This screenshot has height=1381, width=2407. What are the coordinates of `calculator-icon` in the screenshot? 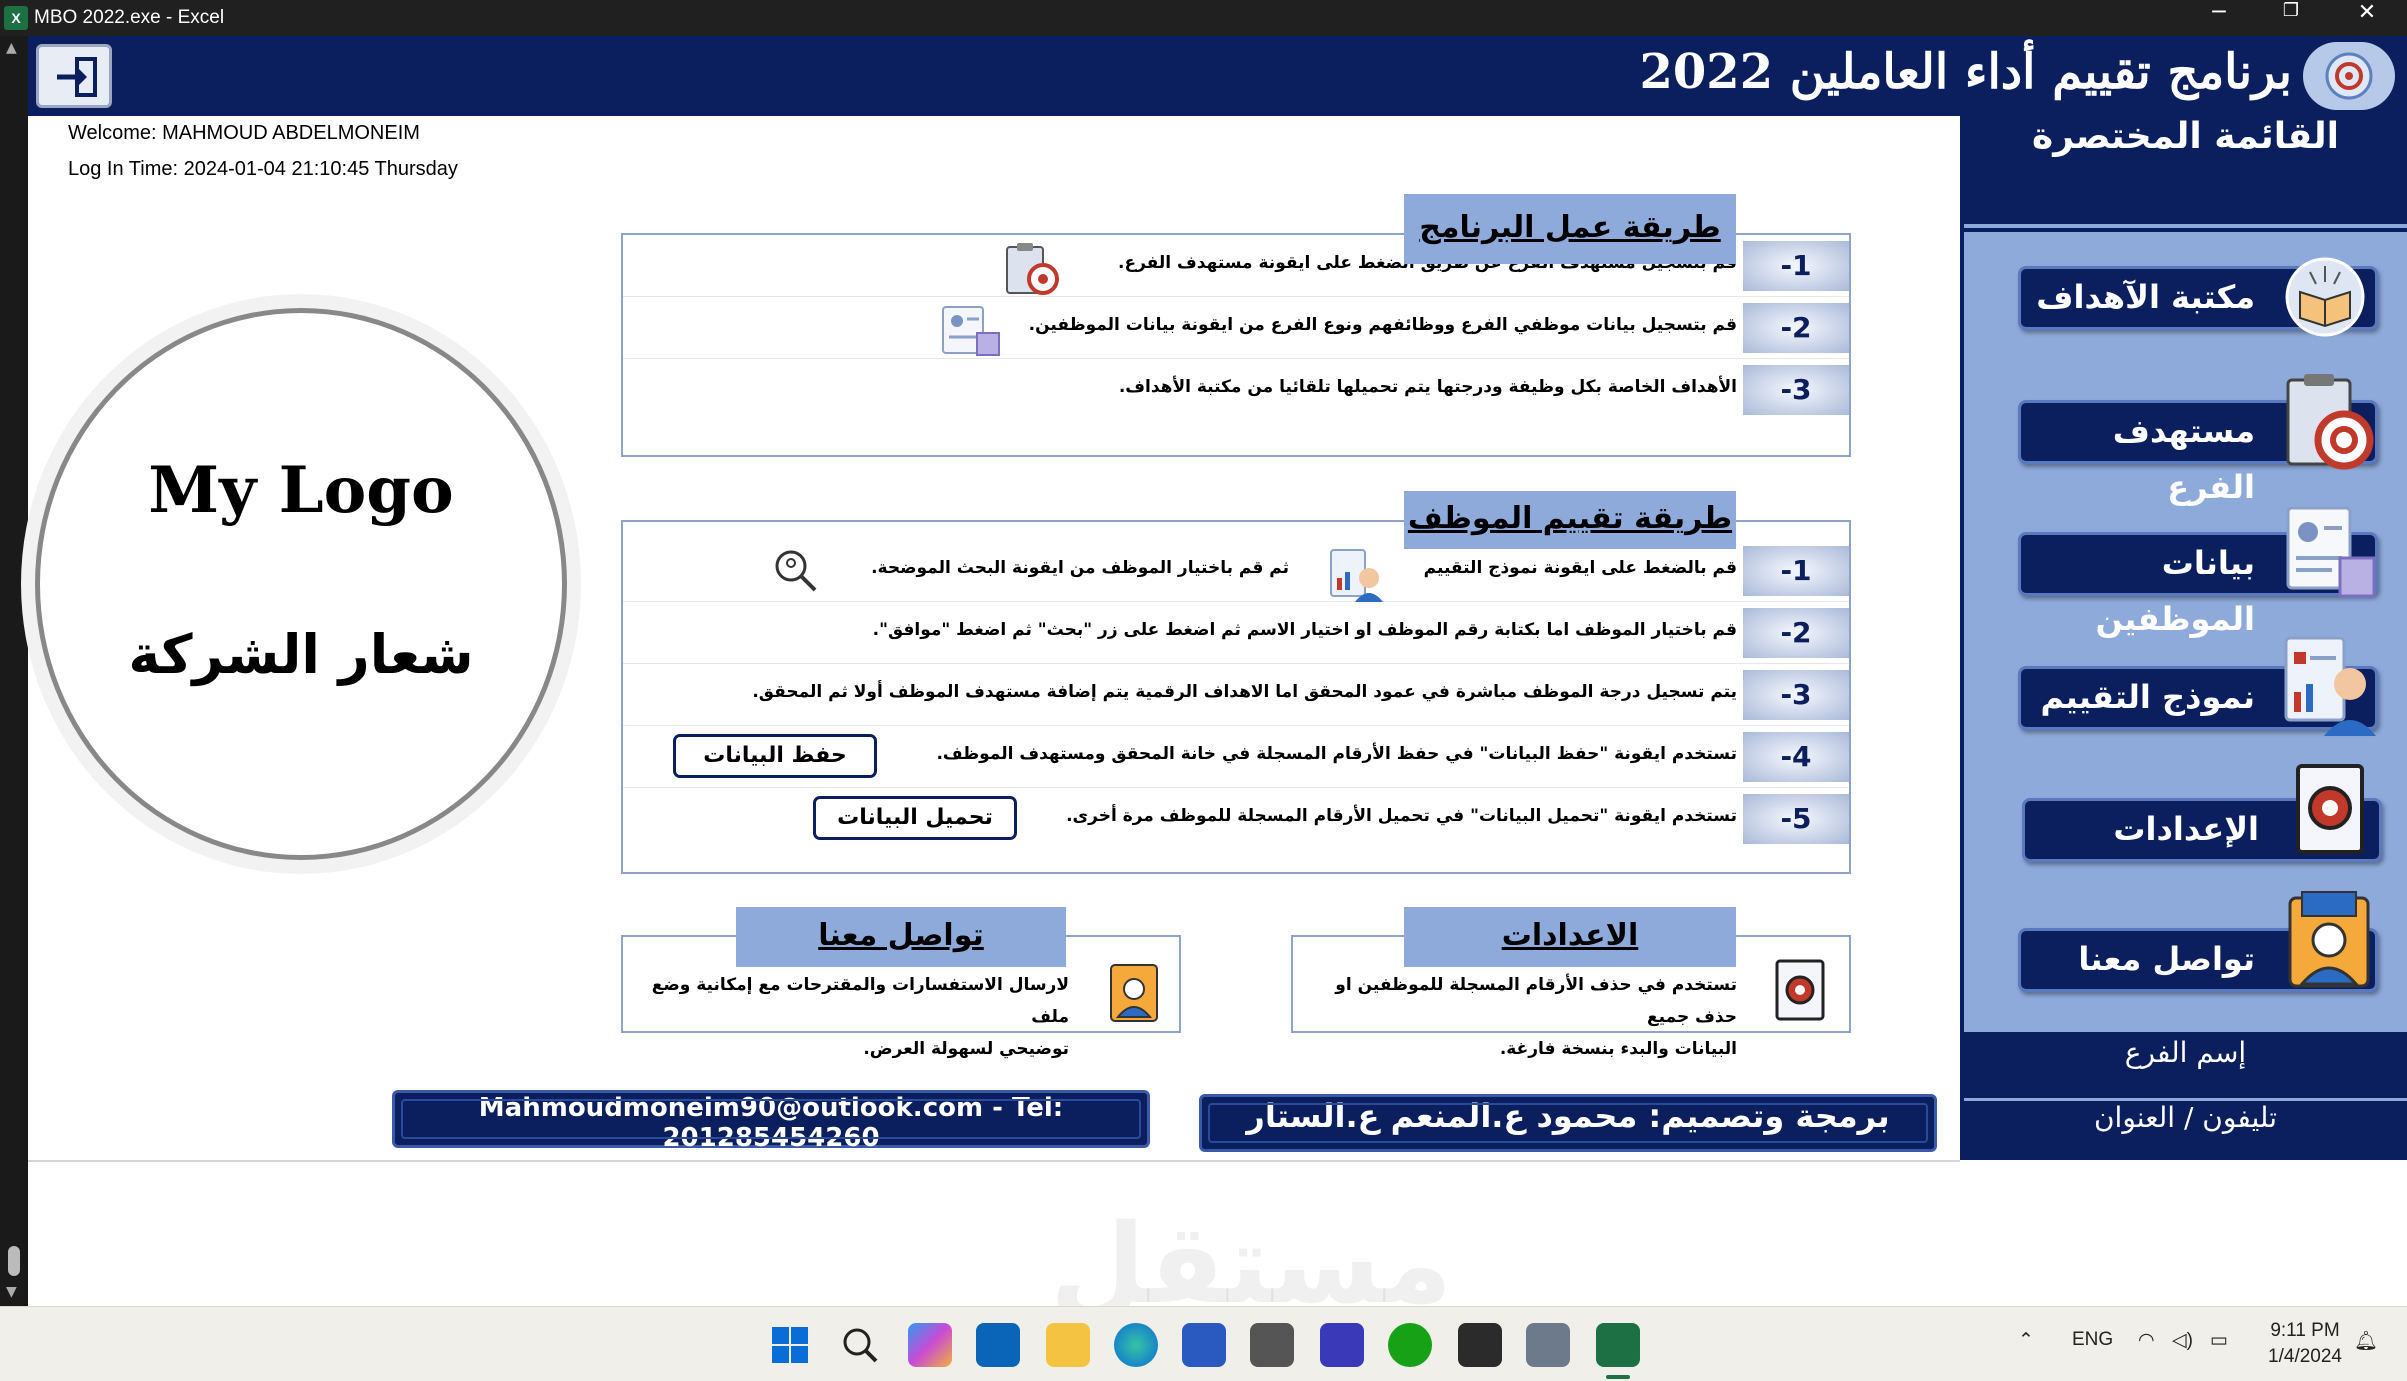 It's located at (1548, 1345).